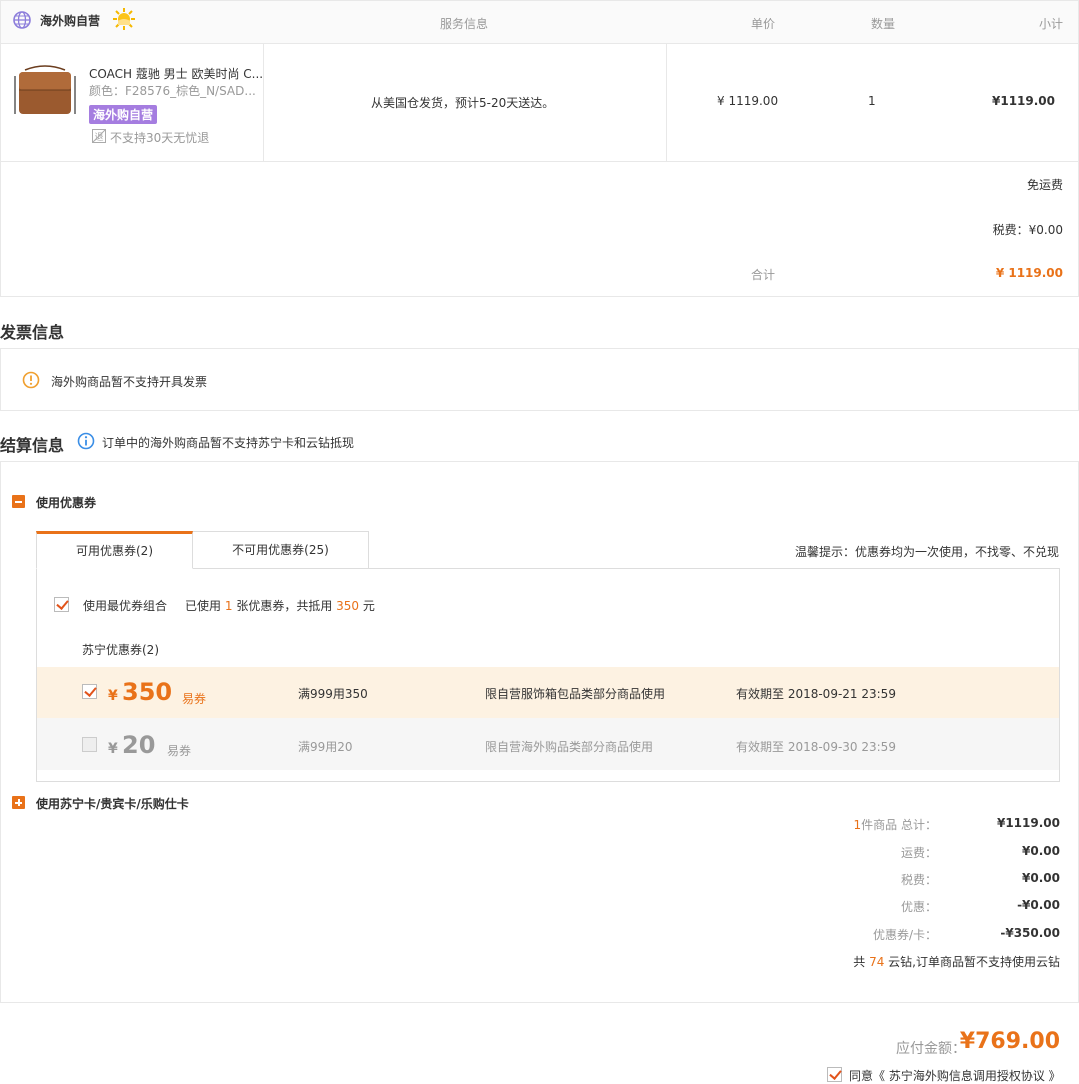  What do you see at coordinates (70, 20) in the screenshot?
I see `shop-name: 海外购自营` at bounding box center [70, 20].